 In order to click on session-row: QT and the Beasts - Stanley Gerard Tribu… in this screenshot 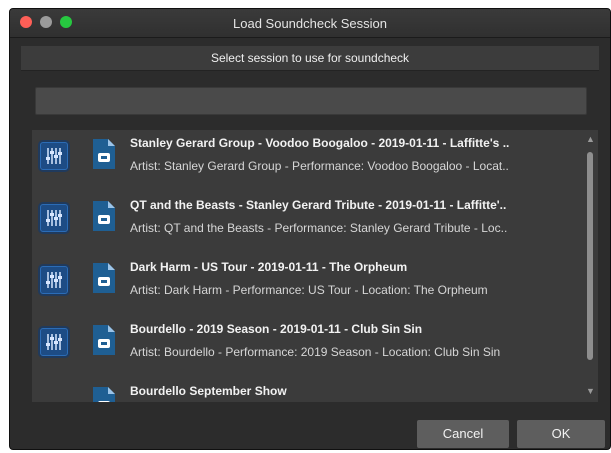, I will do `click(306, 223)`.